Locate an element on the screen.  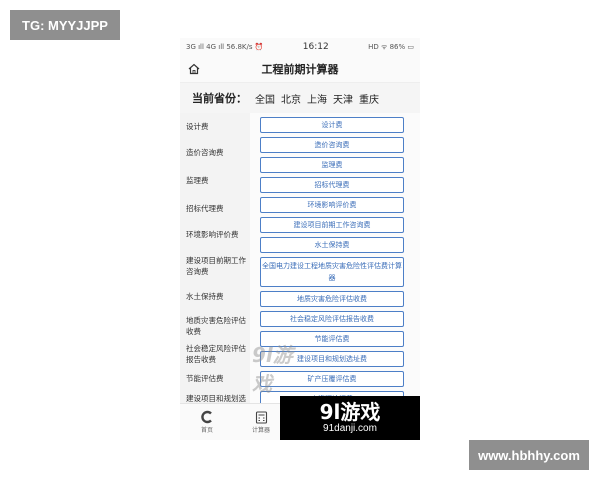
app-header: 工程前期计算器 is located at coordinates (300, 69).